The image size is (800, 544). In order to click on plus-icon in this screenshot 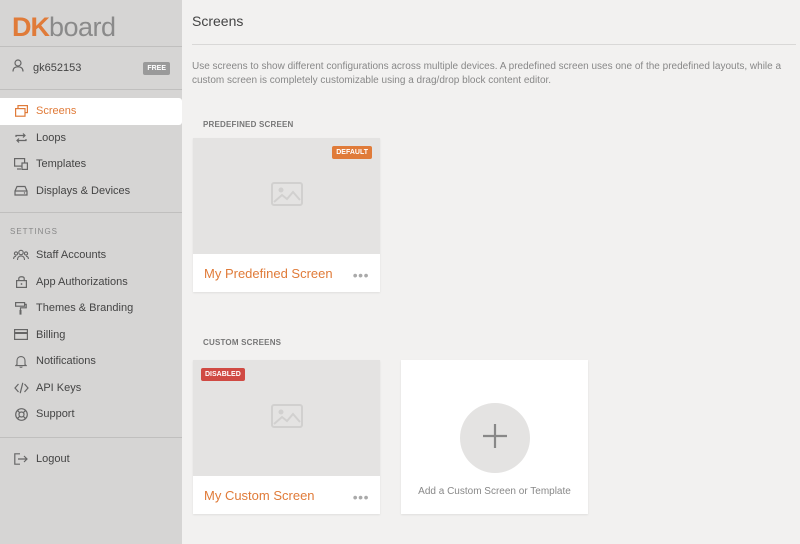, I will do `click(495, 438)`.